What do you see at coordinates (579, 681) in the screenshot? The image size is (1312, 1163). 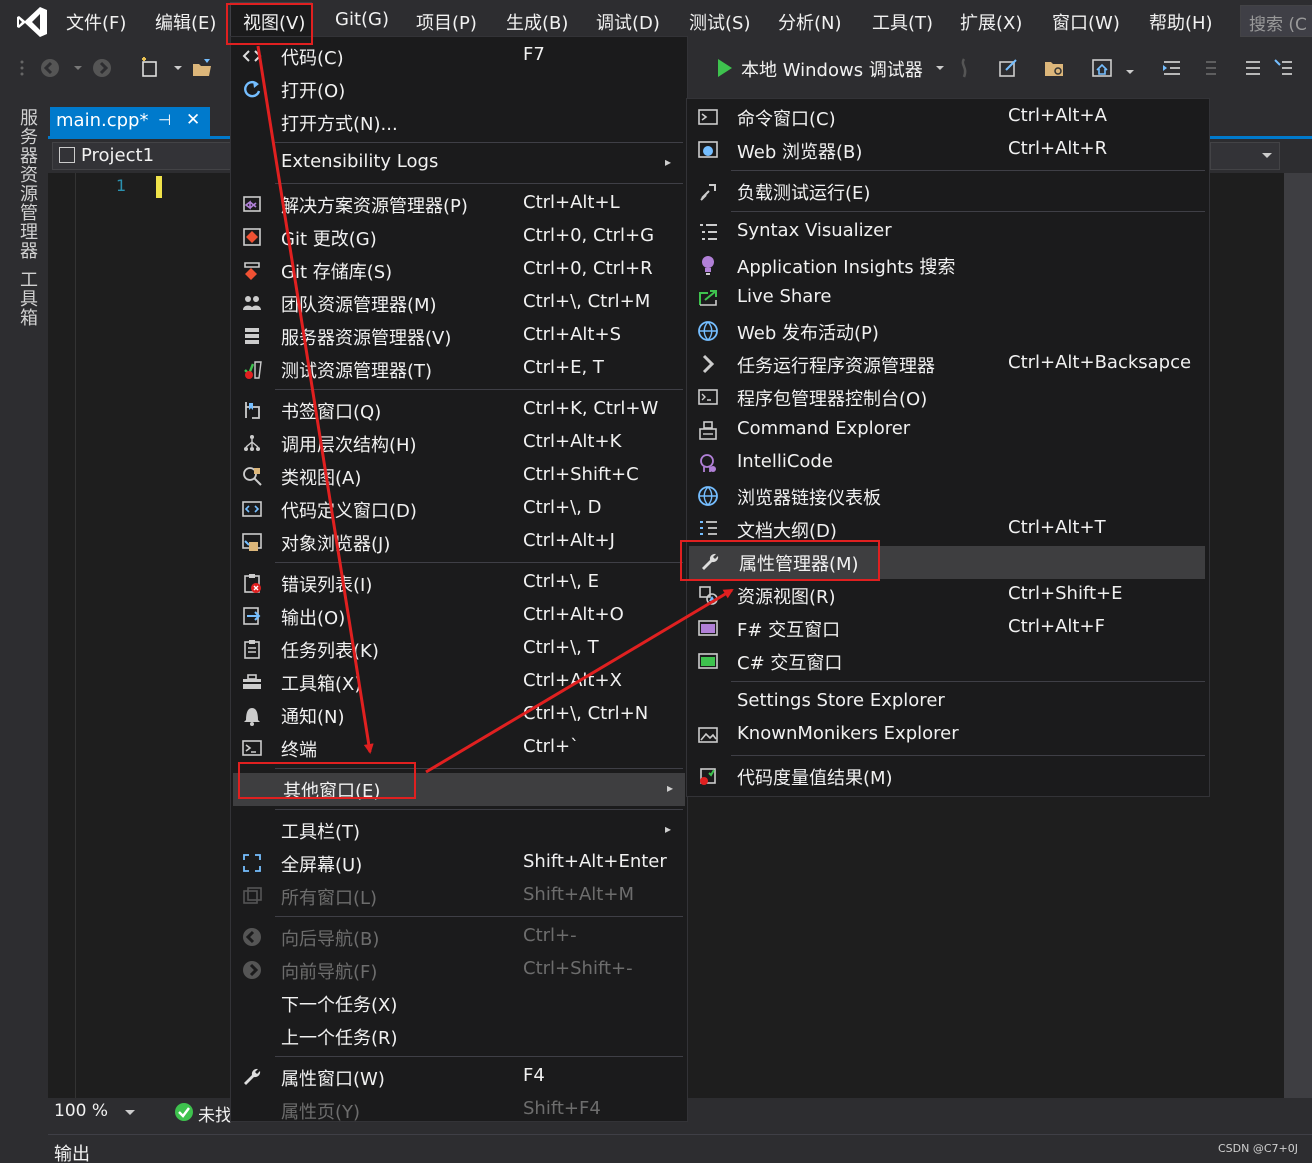 I see `annotation-arrow-right` at bounding box center [579, 681].